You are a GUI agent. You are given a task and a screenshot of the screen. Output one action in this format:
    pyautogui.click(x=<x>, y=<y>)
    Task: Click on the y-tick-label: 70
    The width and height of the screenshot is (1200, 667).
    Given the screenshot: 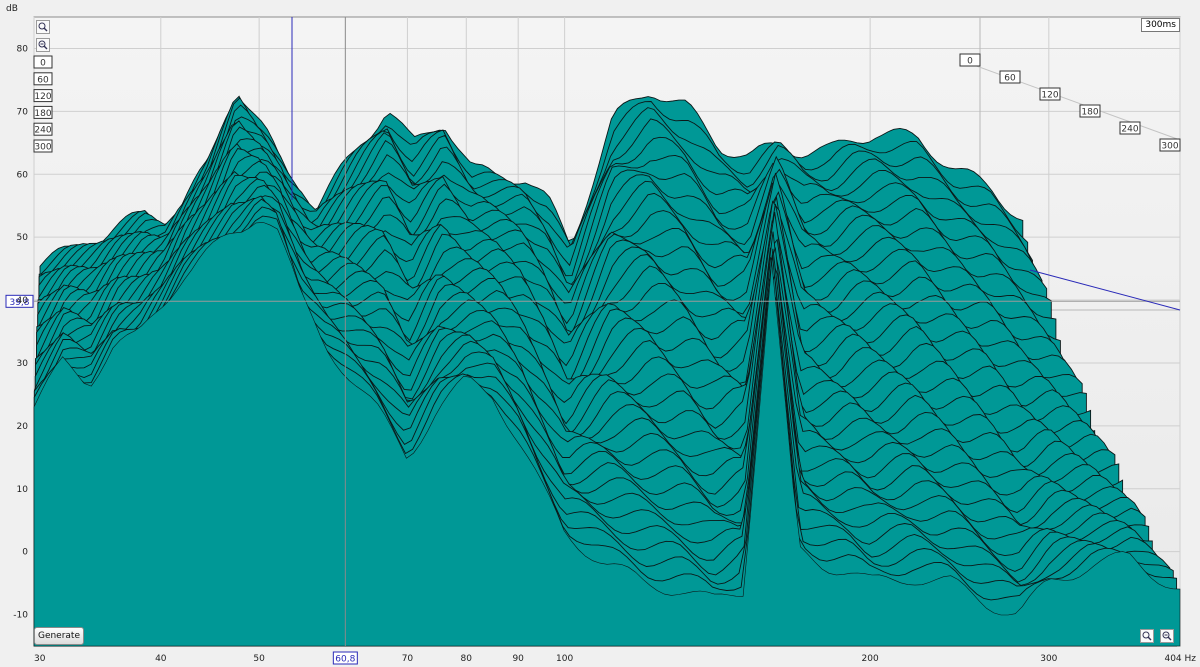 What is the action you would take?
    pyautogui.click(x=23, y=112)
    